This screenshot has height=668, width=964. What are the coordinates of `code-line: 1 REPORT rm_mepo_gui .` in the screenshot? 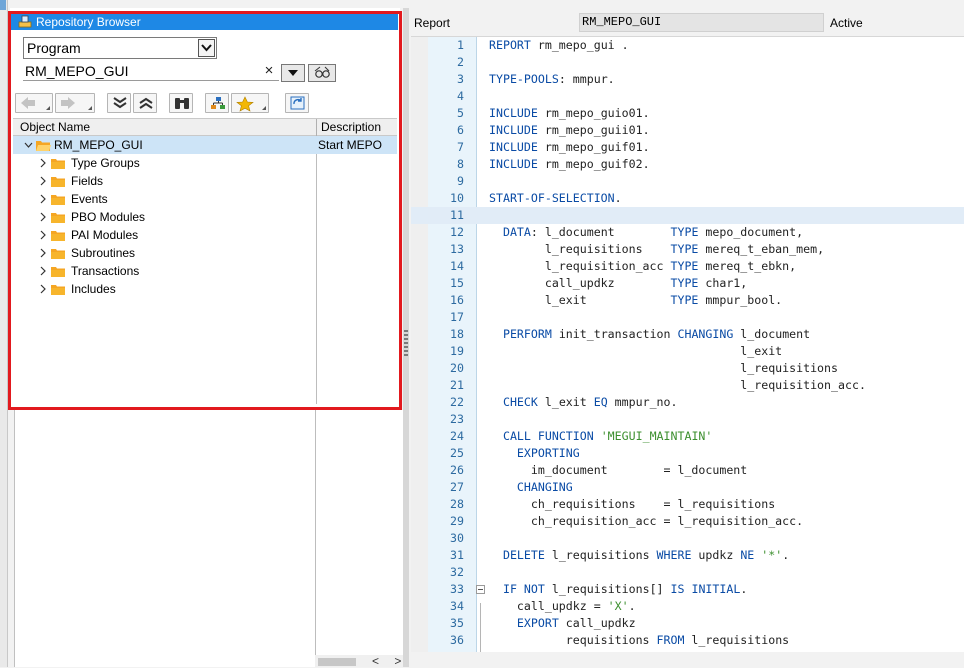 It's located at (687, 45).